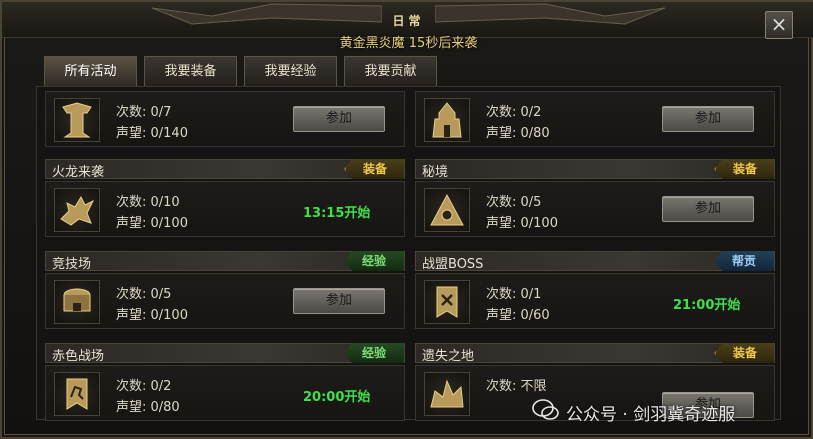 The image size is (813, 439). I want to click on activity-name: 秘境, so click(435, 172).